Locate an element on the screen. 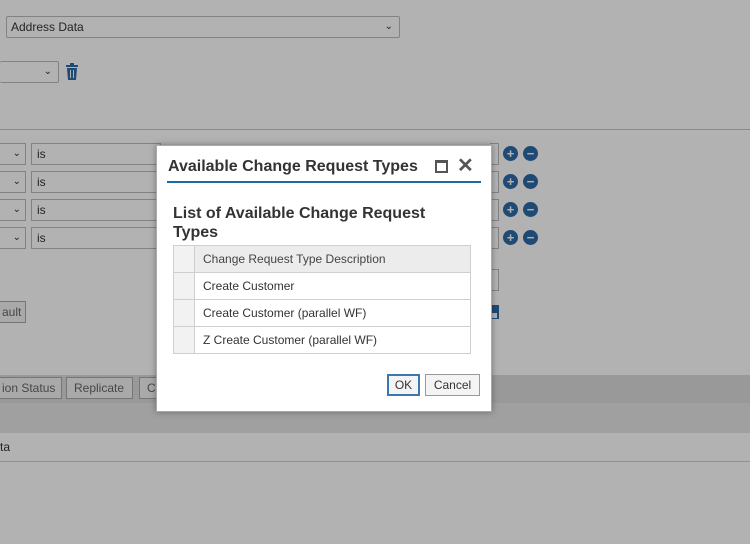  dialog-title: Available Change Request Types is located at coordinates (293, 166).